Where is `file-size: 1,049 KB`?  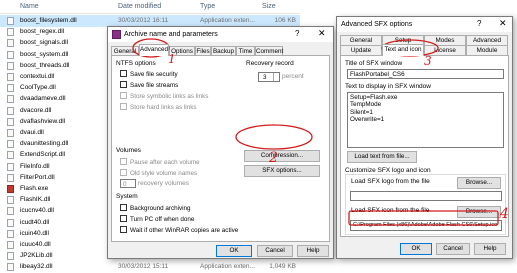 file-size: 1,049 KB is located at coordinates (282, 267).